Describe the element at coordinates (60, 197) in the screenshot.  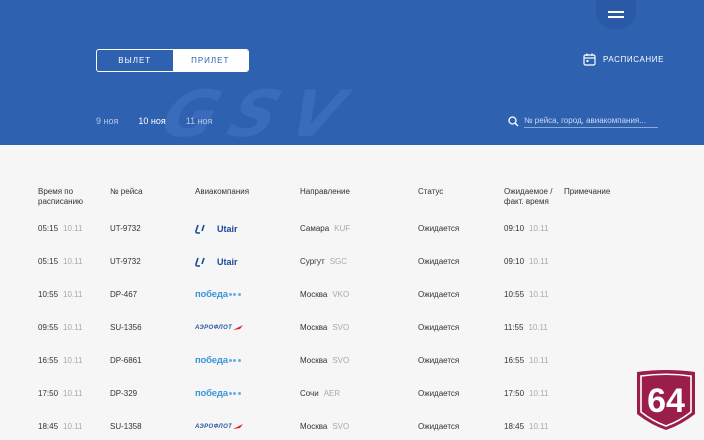
I see `column-scheduled-time: Время по расписанию` at that location.